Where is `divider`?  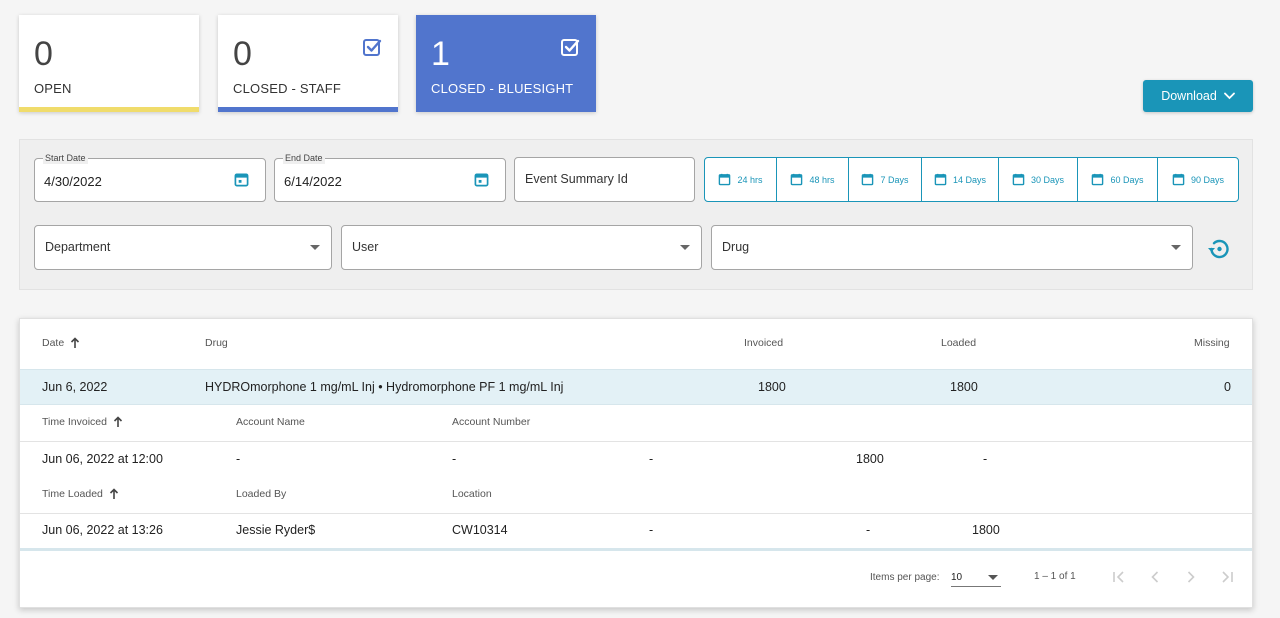
divider is located at coordinates (636, 513).